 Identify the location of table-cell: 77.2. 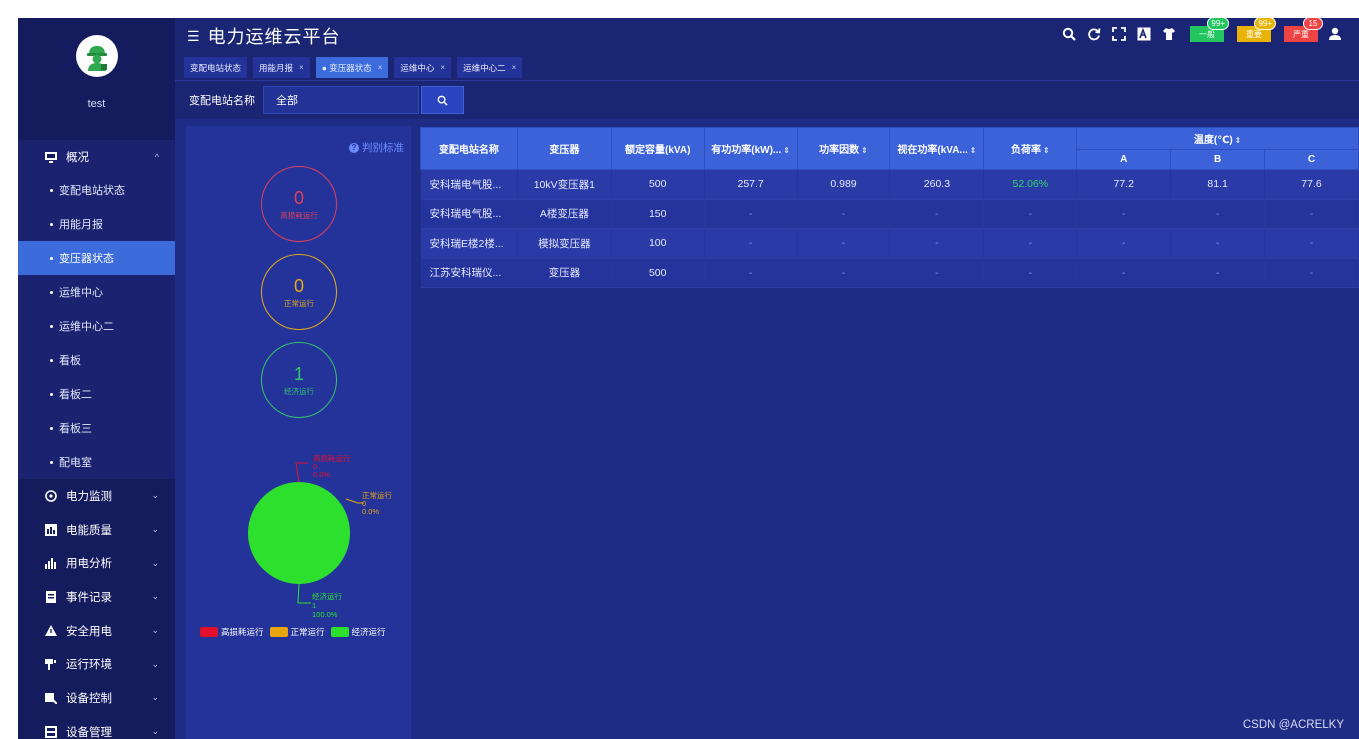
(1124, 184).